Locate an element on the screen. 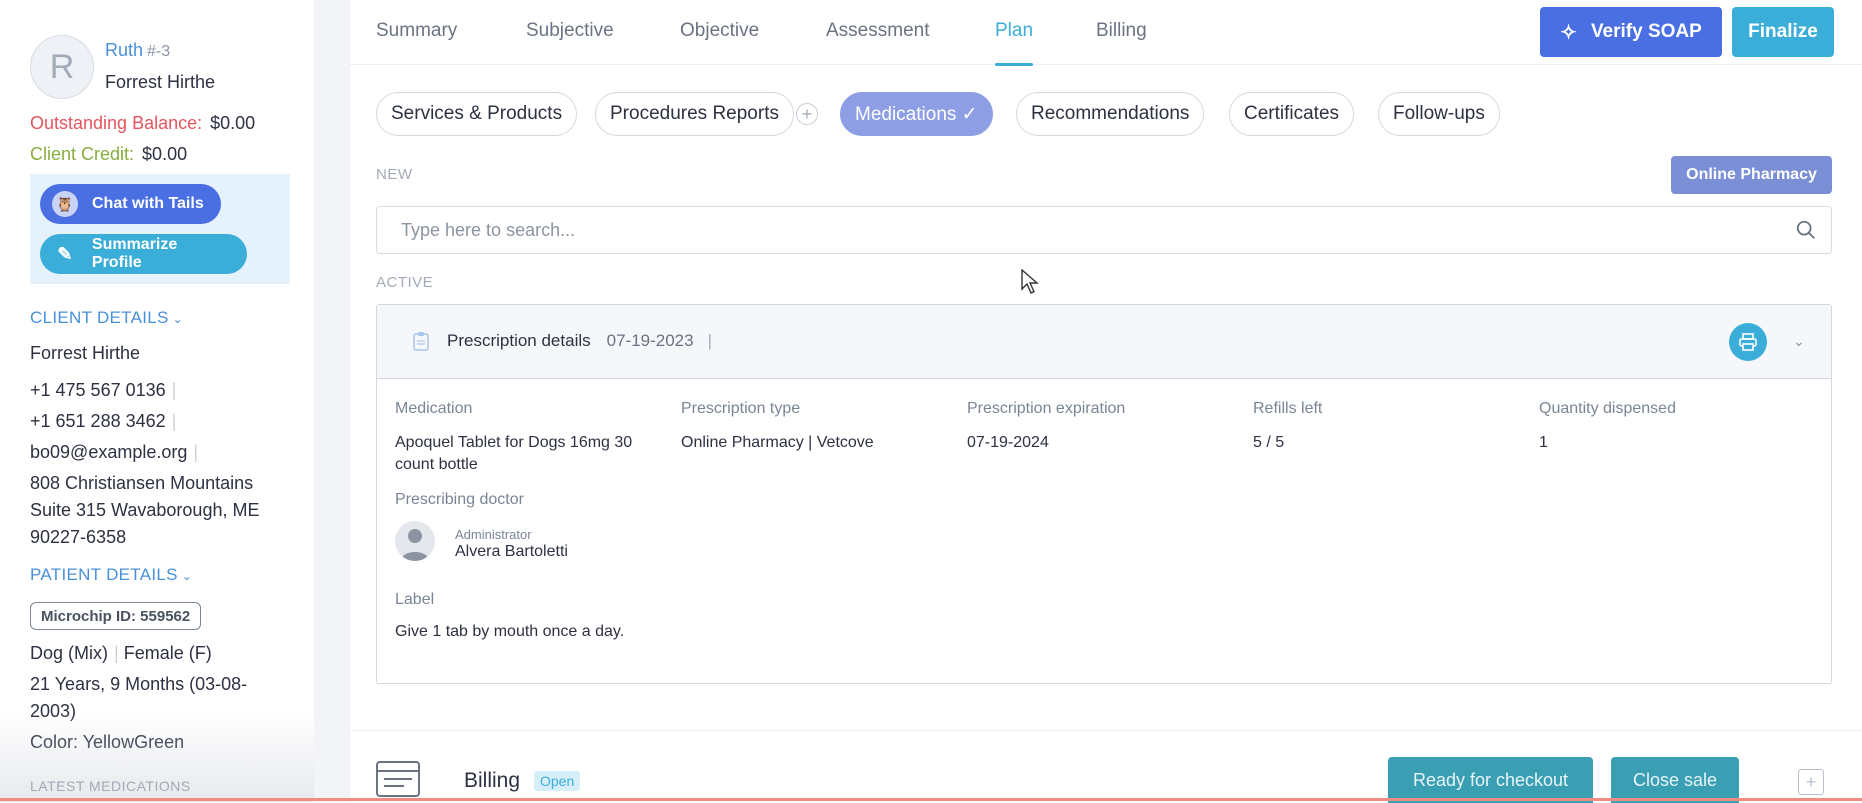 This screenshot has width=1862, height=803. prescription-title-row: Prescription details 07-19-2023 | is located at coordinates (579, 341).